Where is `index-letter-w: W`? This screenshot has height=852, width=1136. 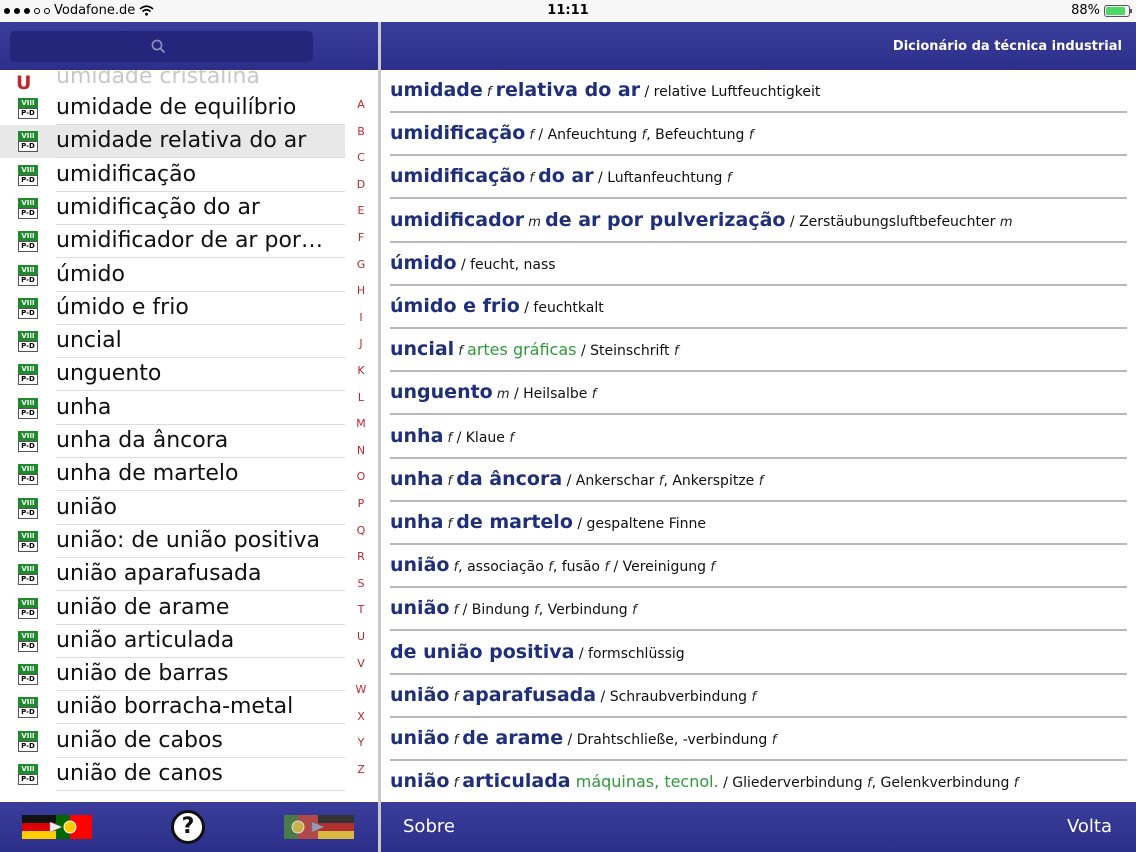
index-letter-w: W is located at coordinates (361, 689).